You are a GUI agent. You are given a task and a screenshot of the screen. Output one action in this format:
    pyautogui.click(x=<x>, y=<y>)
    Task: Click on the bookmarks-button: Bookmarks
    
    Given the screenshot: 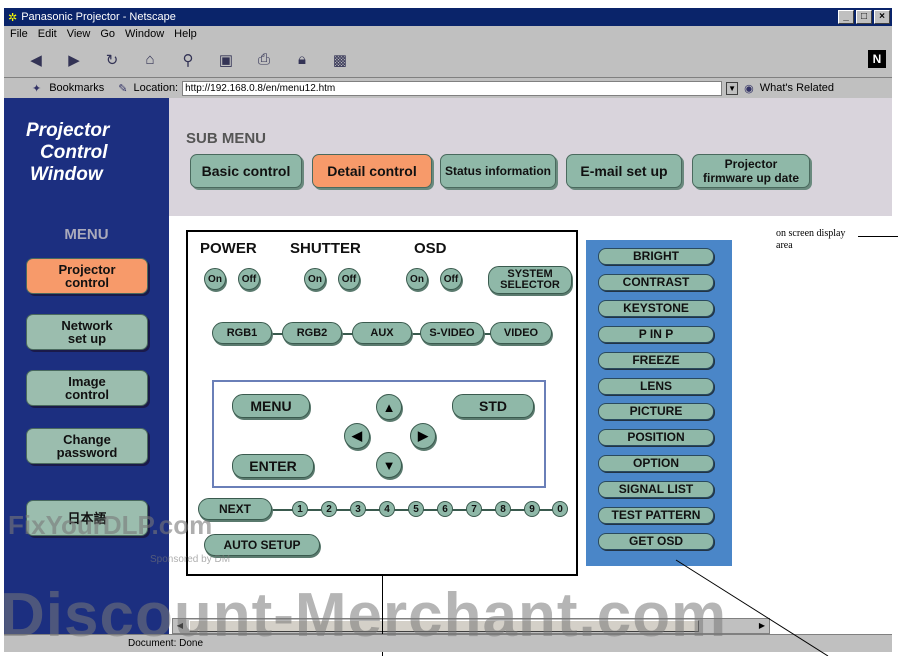 What is the action you would take?
    pyautogui.click(x=76, y=88)
    